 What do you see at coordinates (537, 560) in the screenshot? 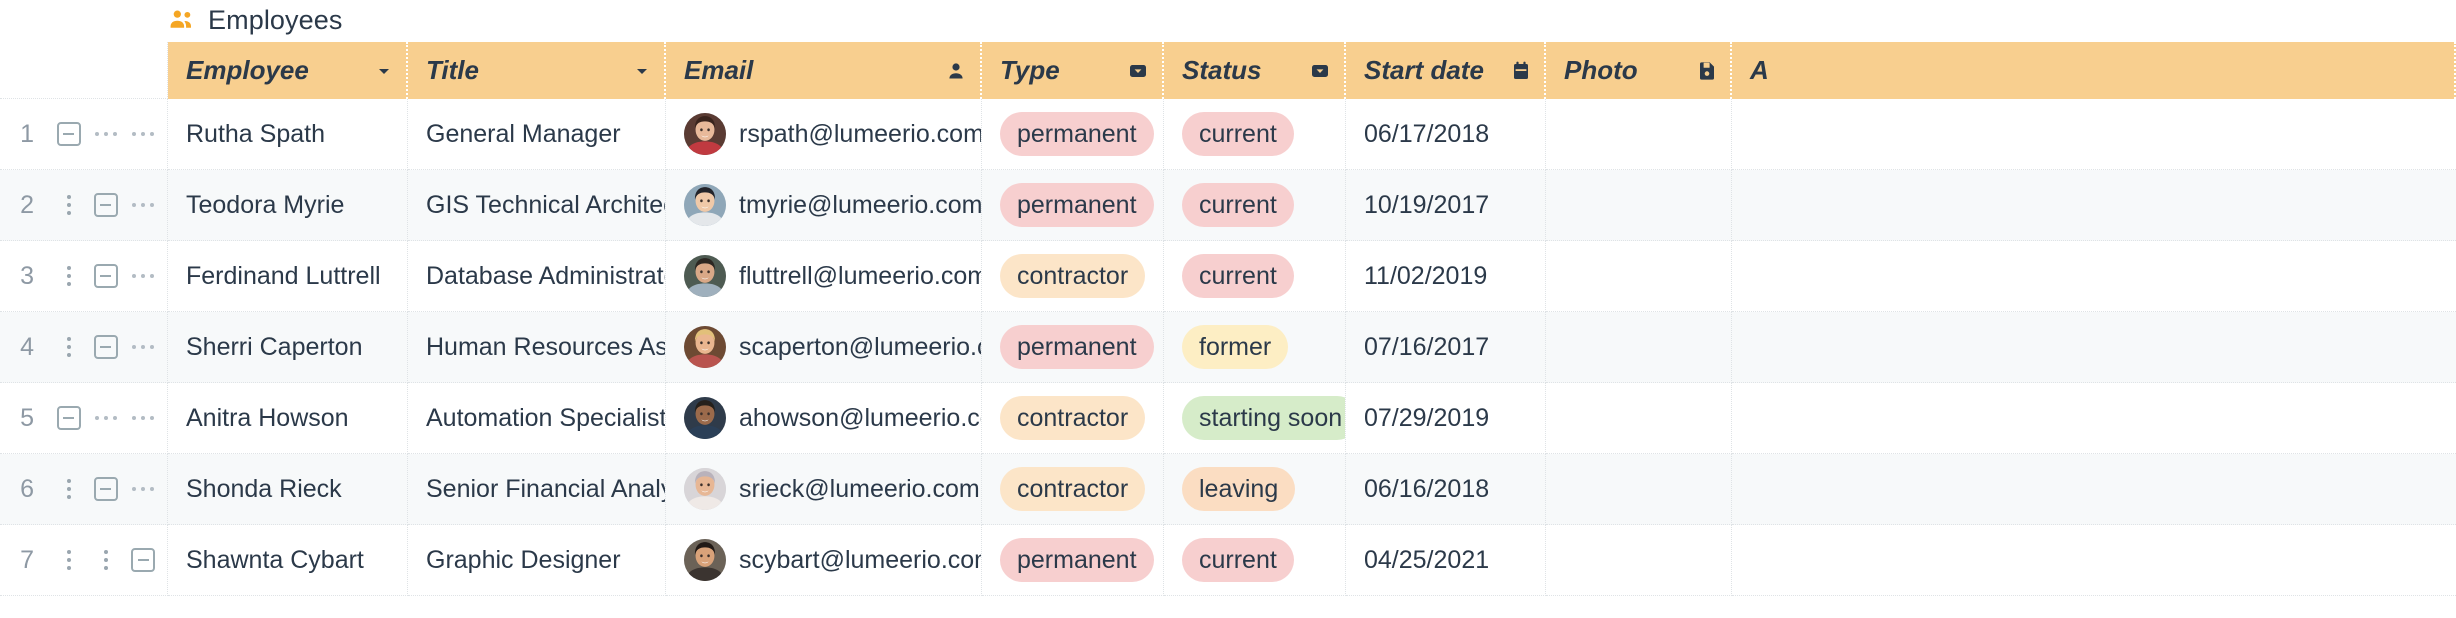
I see `cell-title: Graphic Designer` at bounding box center [537, 560].